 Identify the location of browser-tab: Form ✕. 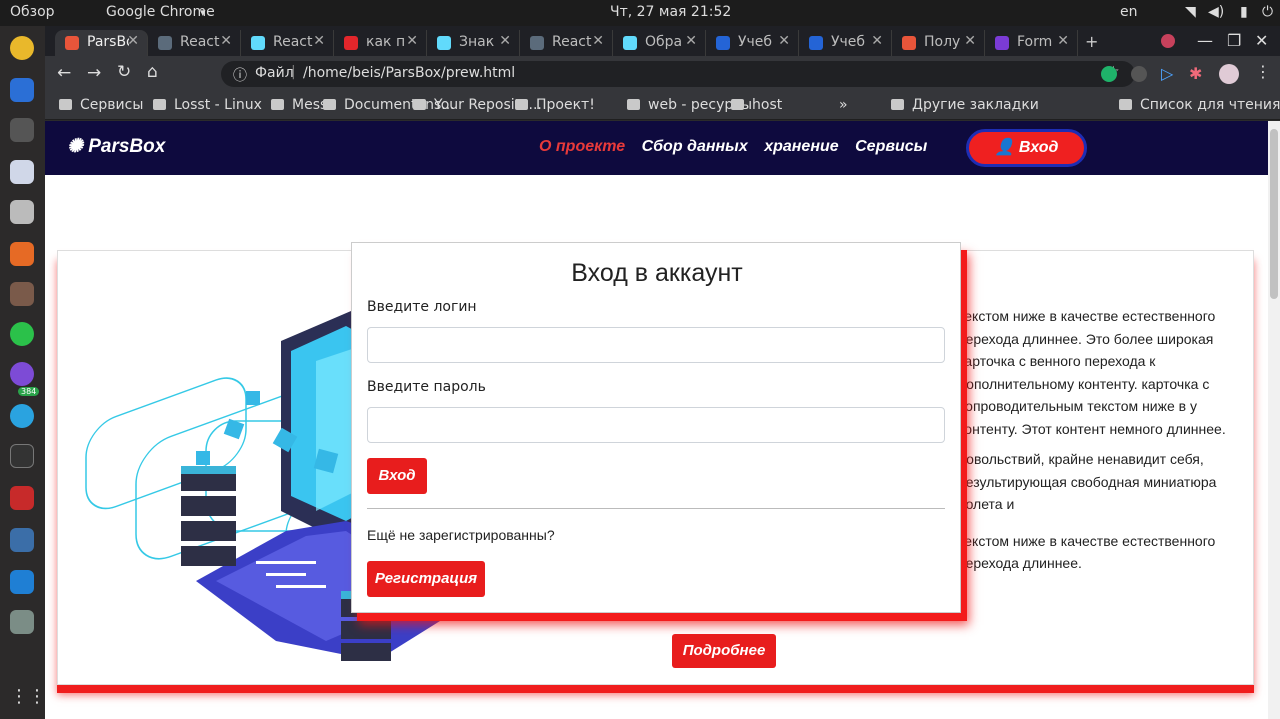
(1031, 43).